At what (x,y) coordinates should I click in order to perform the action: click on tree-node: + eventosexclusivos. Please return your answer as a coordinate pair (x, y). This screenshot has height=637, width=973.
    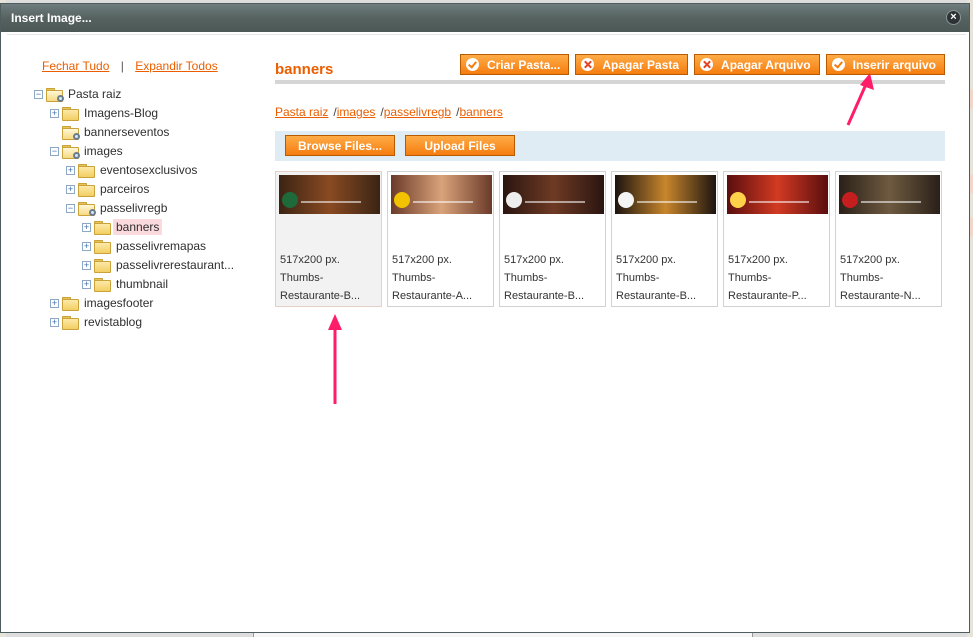
    Looking at the image, I should click on (133, 170).